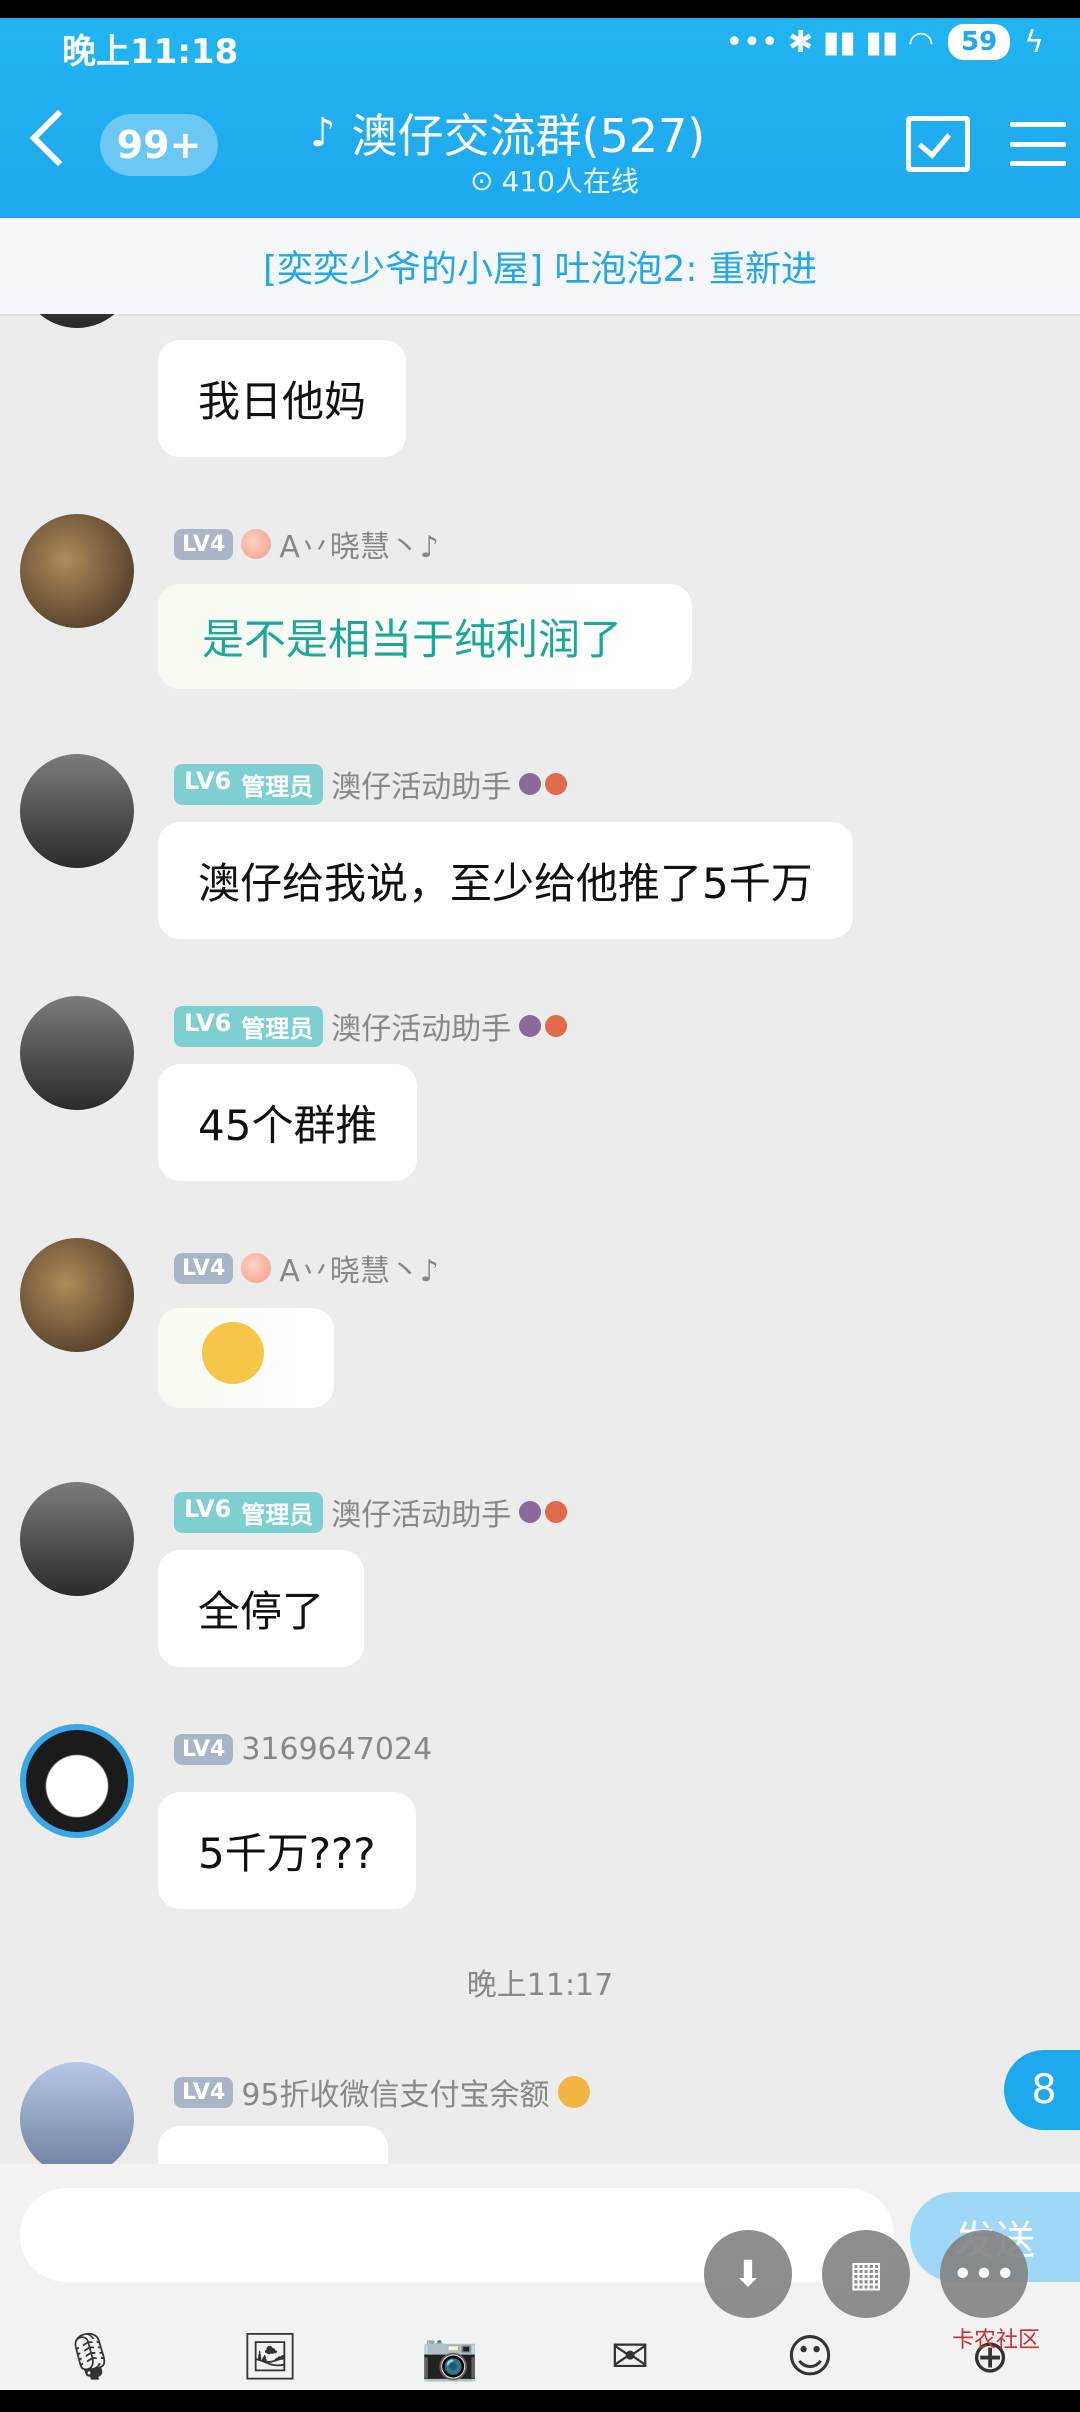 Image resolution: width=1080 pixels, height=2412 pixels. I want to click on new-messages-badge: 8, so click(1042, 2090).